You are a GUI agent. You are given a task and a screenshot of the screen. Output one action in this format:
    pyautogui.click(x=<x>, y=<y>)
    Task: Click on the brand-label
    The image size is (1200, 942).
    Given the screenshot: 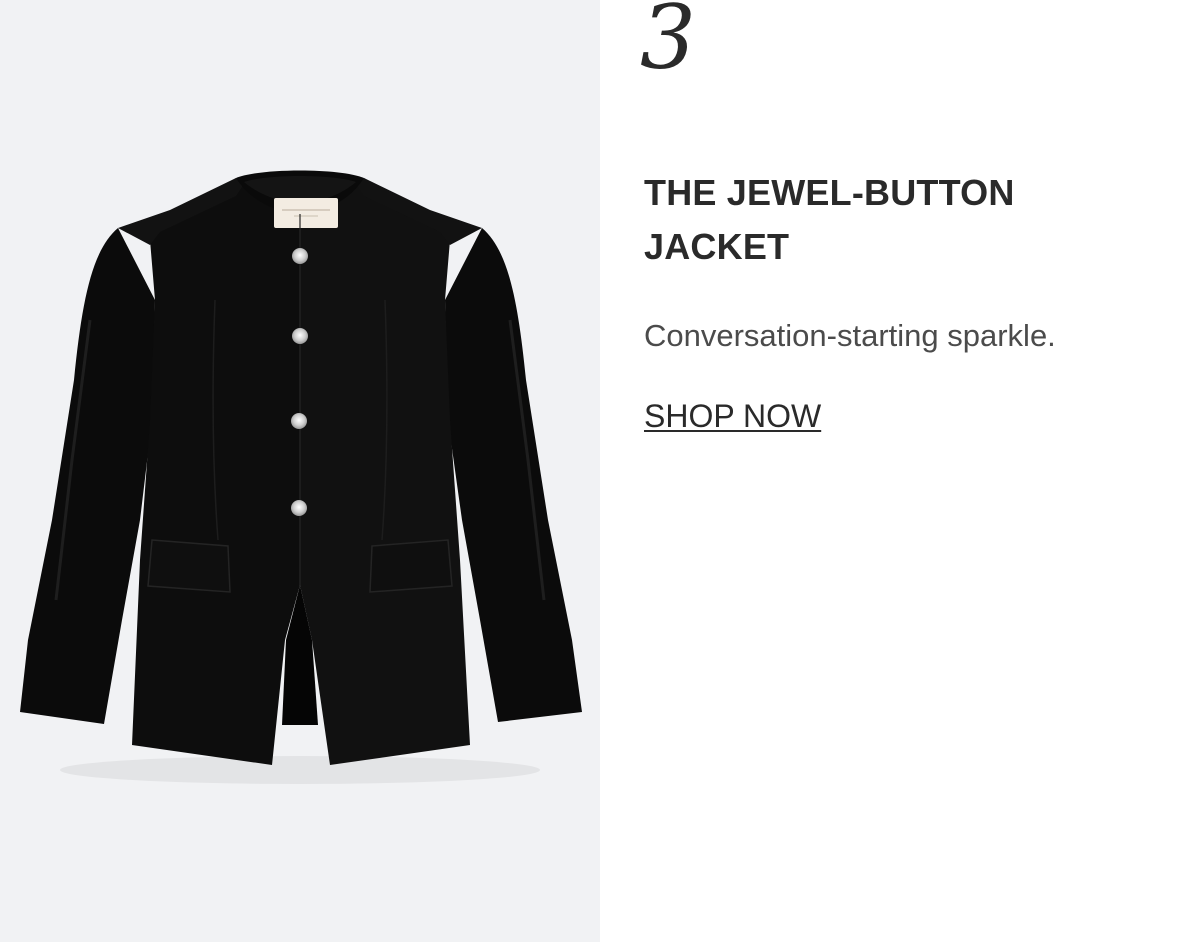 What is the action you would take?
    pyautogui.click(x=306, y=213)
    